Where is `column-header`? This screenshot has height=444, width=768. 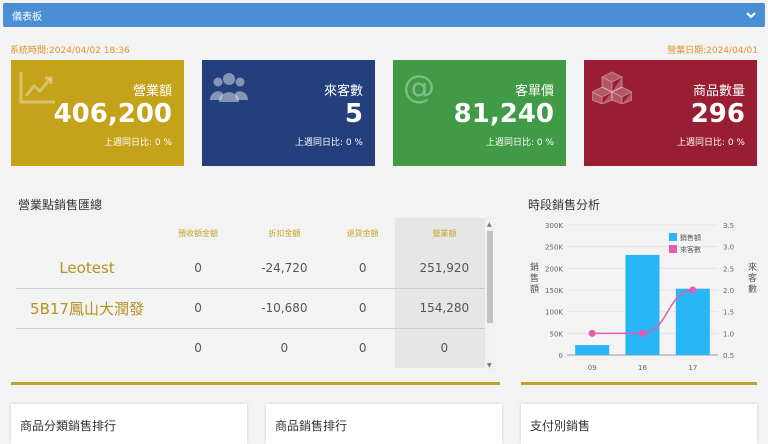 column-header is located at coordinates (87, 233).